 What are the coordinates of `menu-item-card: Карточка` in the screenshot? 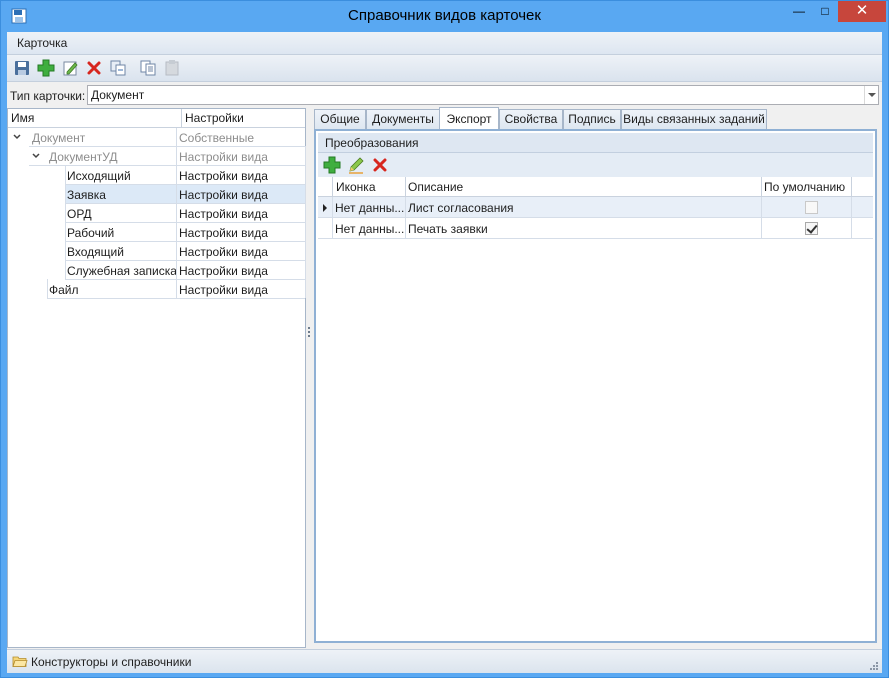 It's located at (42, 43).